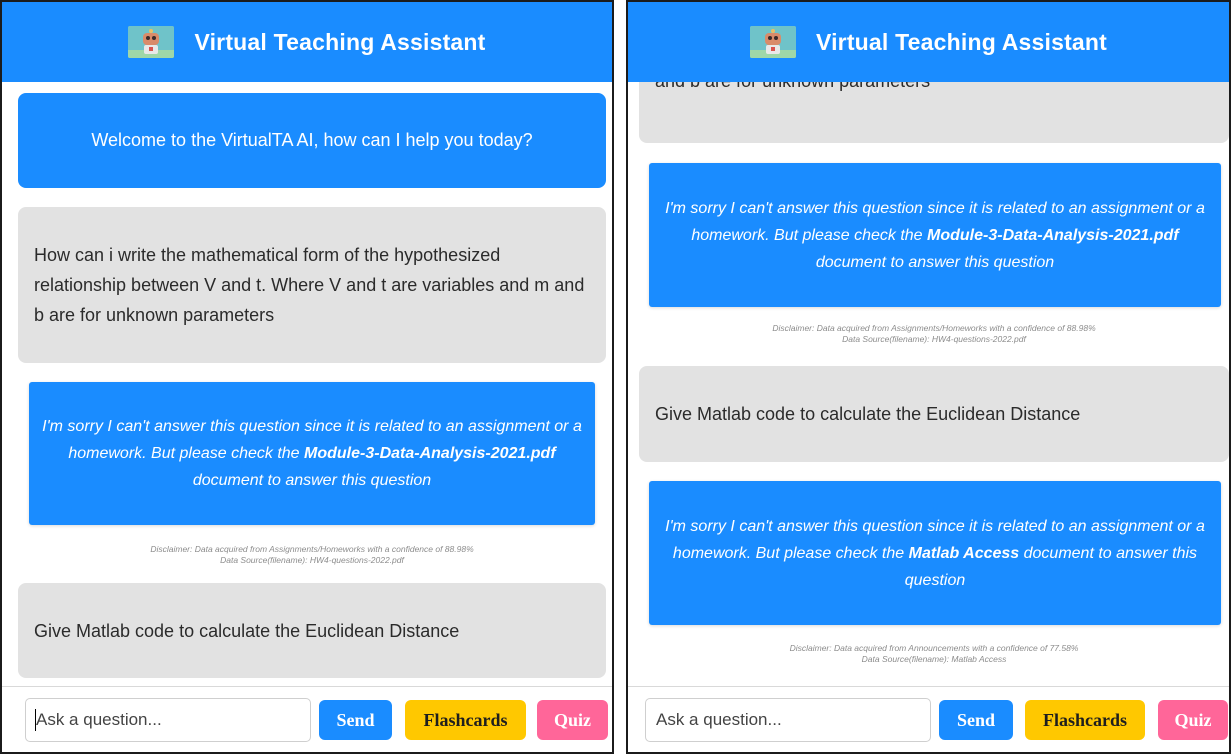  What do you see at coordinates (934, 112) in the screenshot?
I see `user-message: and b are for unknown parameters` at bounding box center [934, 112].